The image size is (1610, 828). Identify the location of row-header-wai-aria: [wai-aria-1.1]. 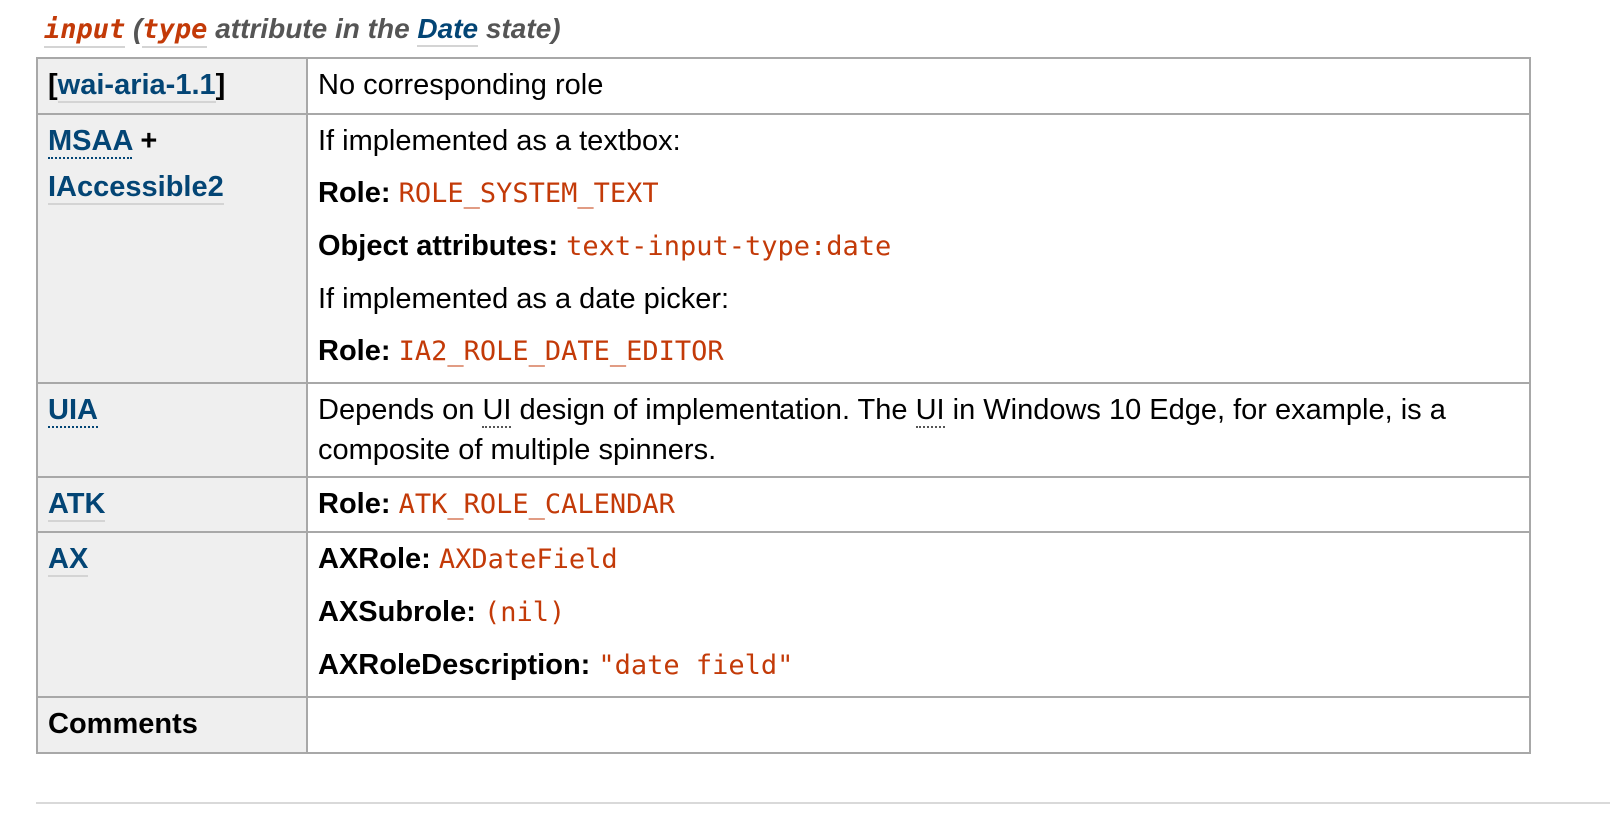
(172, 86).